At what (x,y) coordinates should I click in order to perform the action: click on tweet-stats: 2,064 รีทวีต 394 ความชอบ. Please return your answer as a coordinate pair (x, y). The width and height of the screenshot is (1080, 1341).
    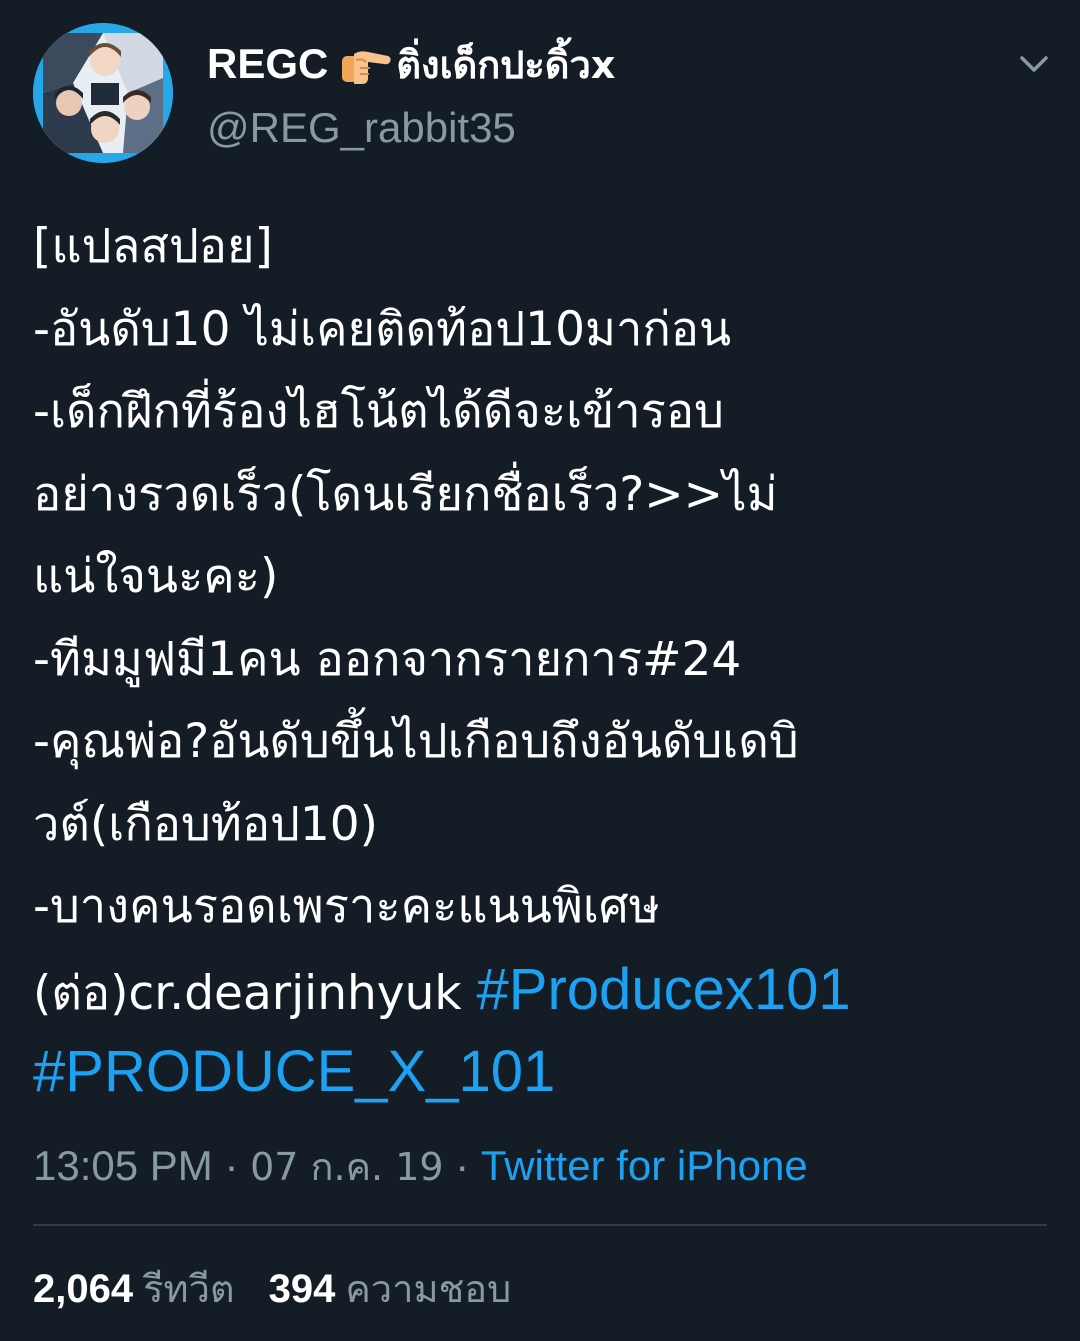
    Looking at the image, I should click on (272, 1288).